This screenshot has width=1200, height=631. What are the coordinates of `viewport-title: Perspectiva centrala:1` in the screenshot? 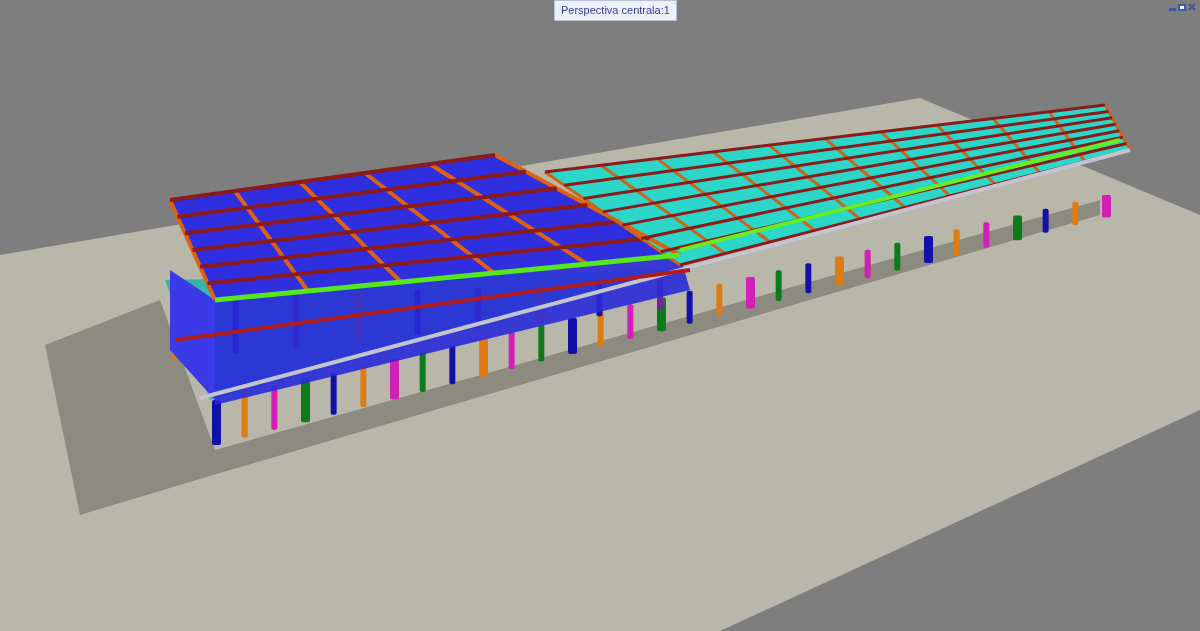 It's located at (615, 10).